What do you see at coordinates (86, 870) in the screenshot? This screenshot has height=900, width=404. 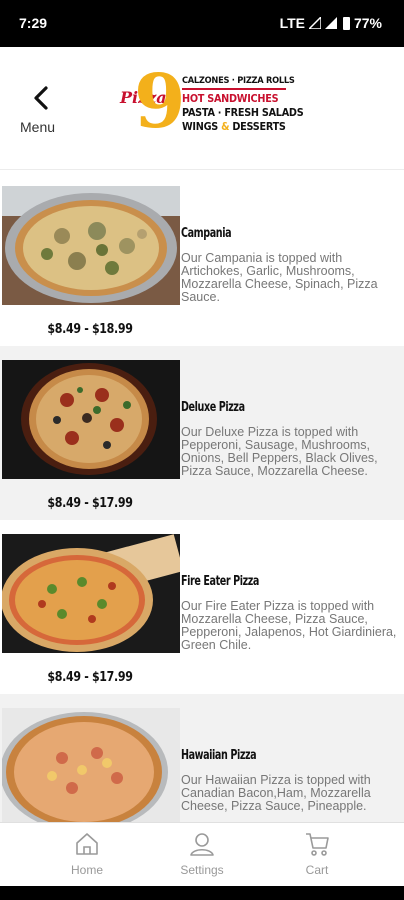 I see `nav-home-label: Home` at bounding box center [86, 870].